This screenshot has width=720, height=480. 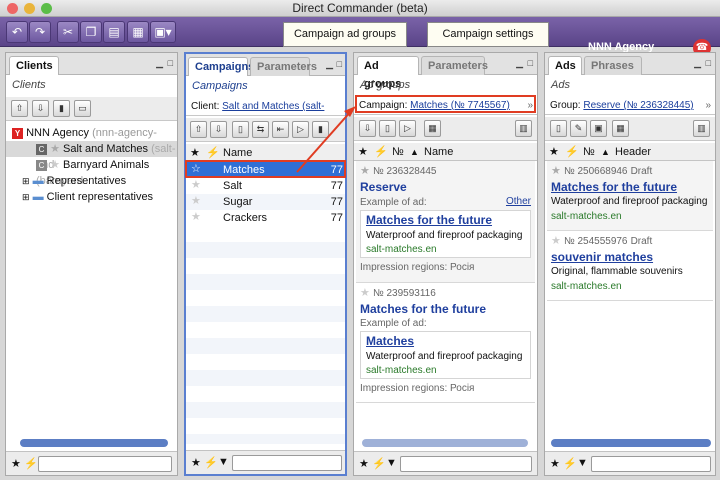 I want to click on callout-arrow, so click(x=326, y=139).